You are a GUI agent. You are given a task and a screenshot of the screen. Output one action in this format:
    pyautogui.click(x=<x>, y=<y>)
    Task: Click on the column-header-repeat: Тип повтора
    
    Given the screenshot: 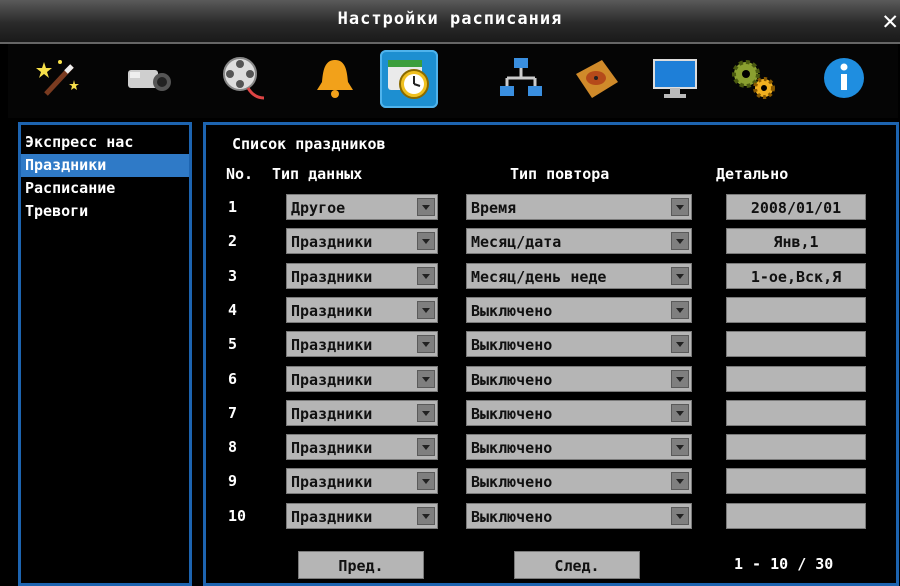 What is the action you would take?
    pyautogui.click(x=560, y=174)
    